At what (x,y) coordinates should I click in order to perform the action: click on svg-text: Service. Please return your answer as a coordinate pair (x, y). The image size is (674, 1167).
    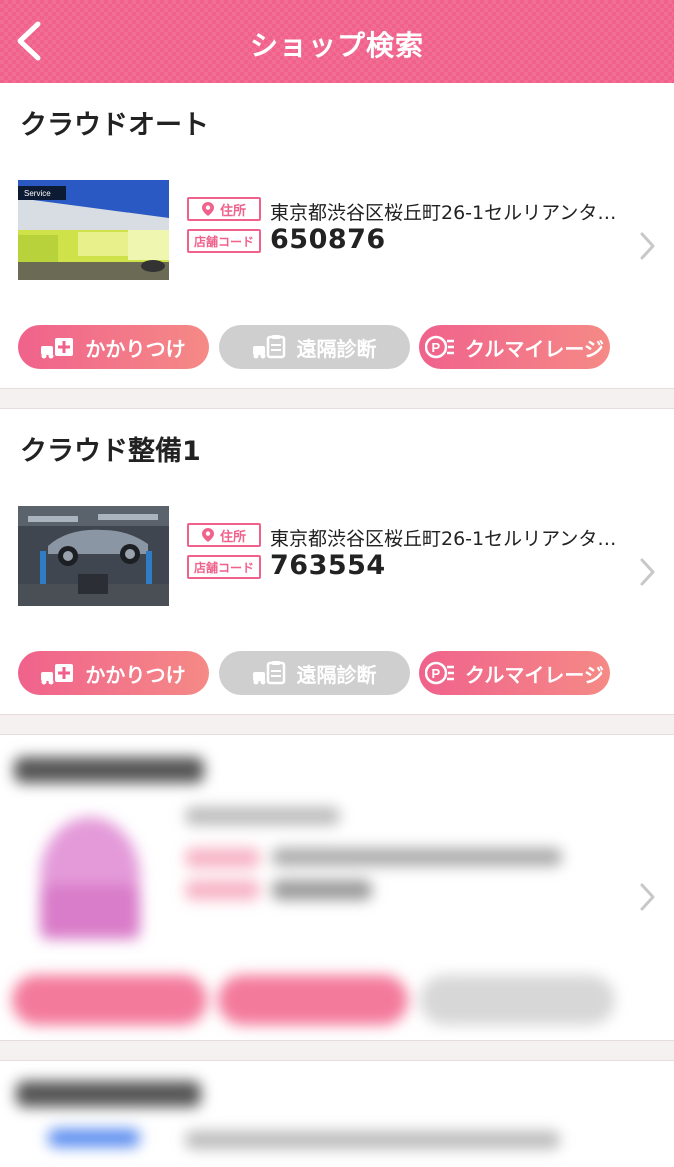
    Looking at the image, I should click on (37, 193).